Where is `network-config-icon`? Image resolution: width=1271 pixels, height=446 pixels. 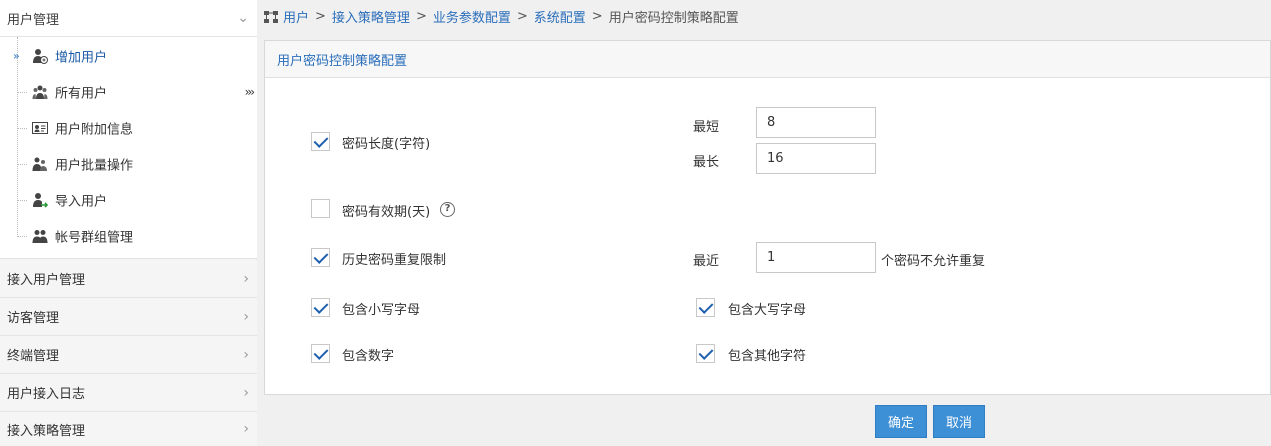 network-config-icon is located at coordinates (271, 16).